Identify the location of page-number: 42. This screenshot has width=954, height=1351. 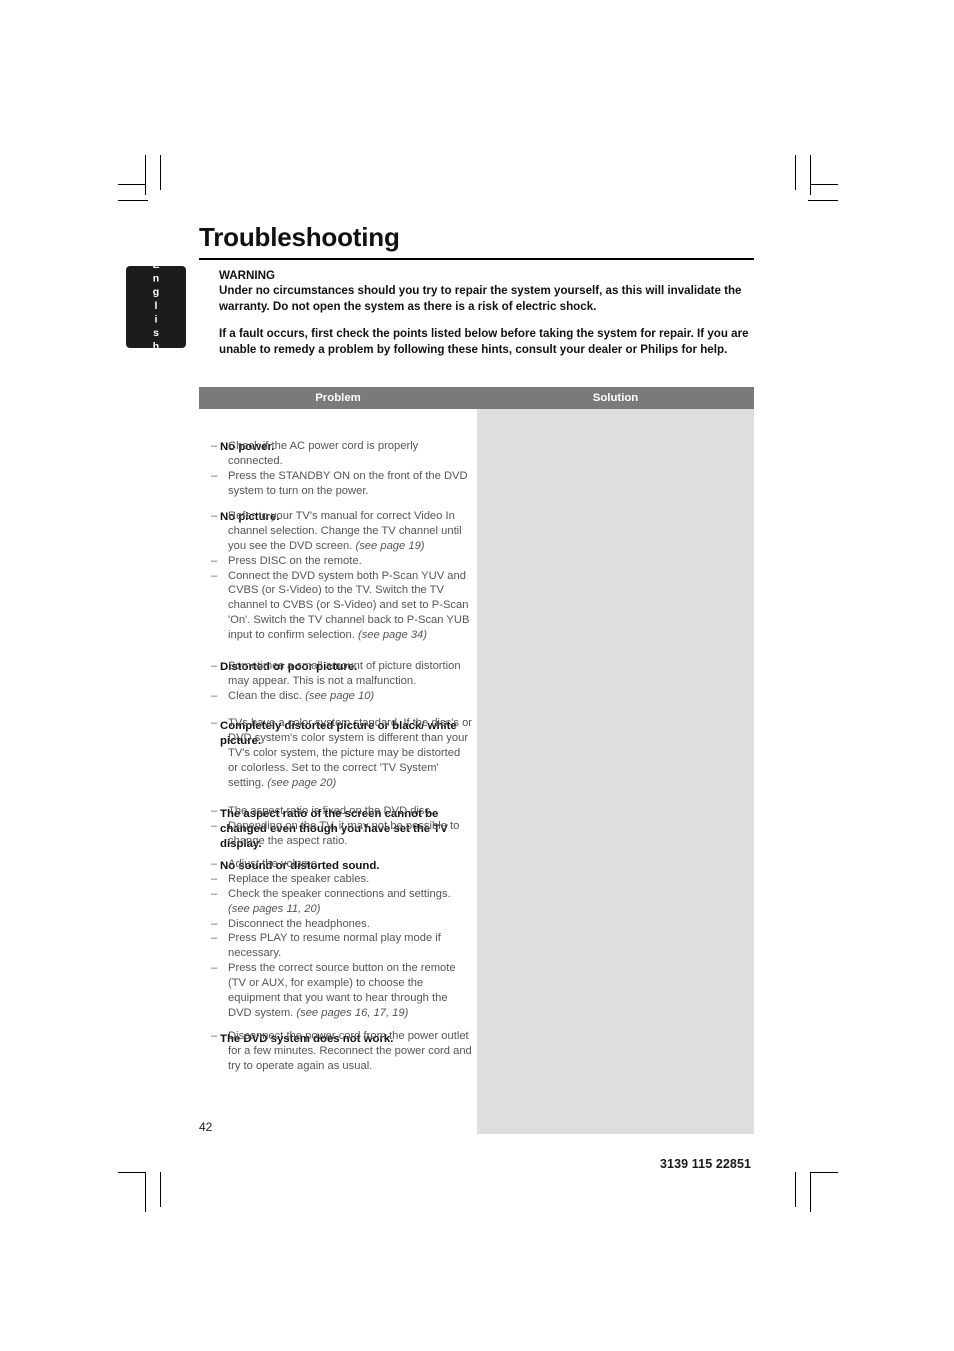
(206, 1127).